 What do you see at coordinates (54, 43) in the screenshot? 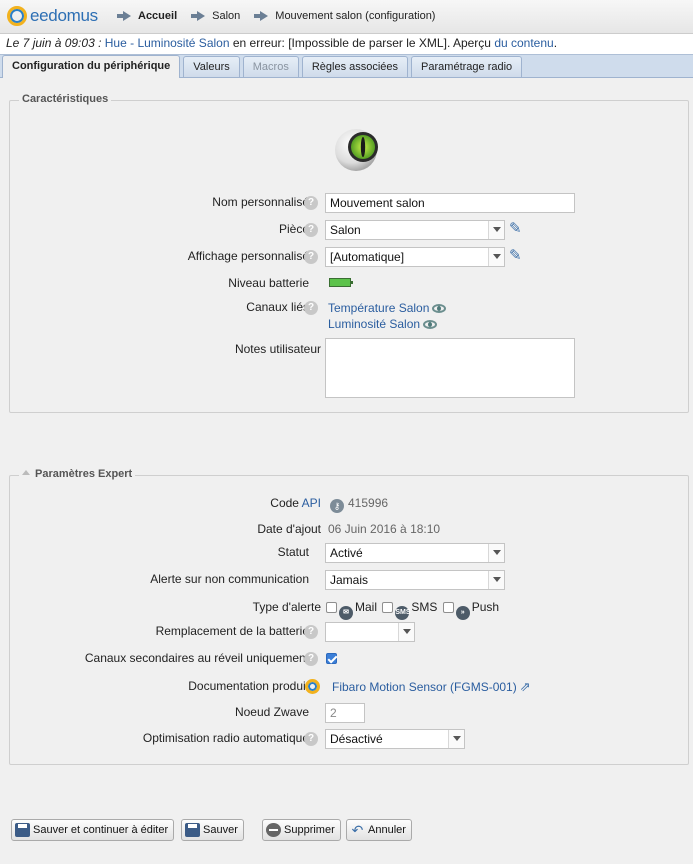
I see `notice-date: Le 7 juin à 09:03 :` at bounding box center [54, 43].